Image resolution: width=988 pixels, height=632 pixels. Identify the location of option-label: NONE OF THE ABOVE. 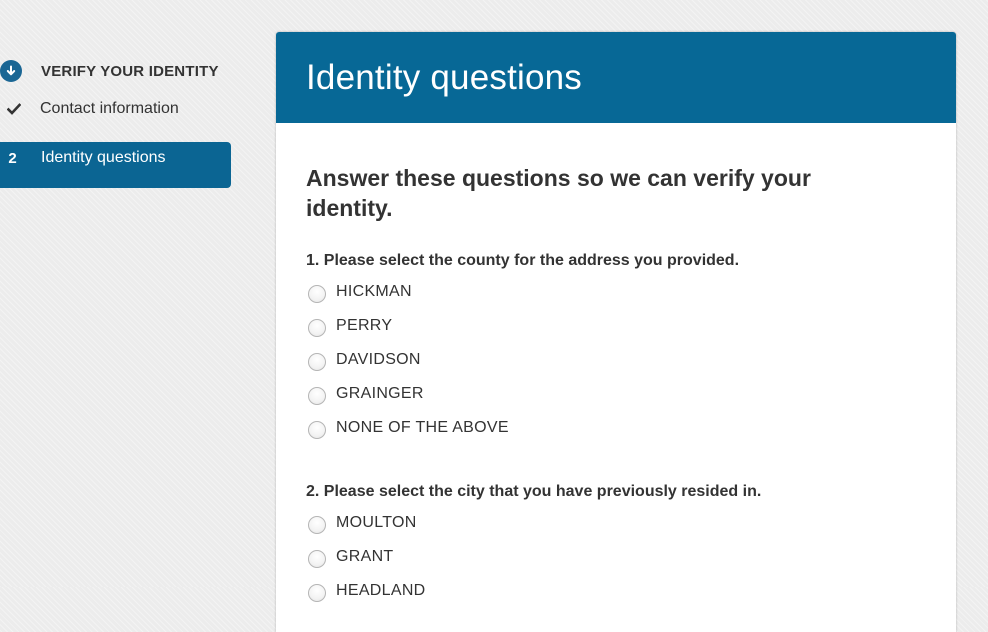
(422, 428).